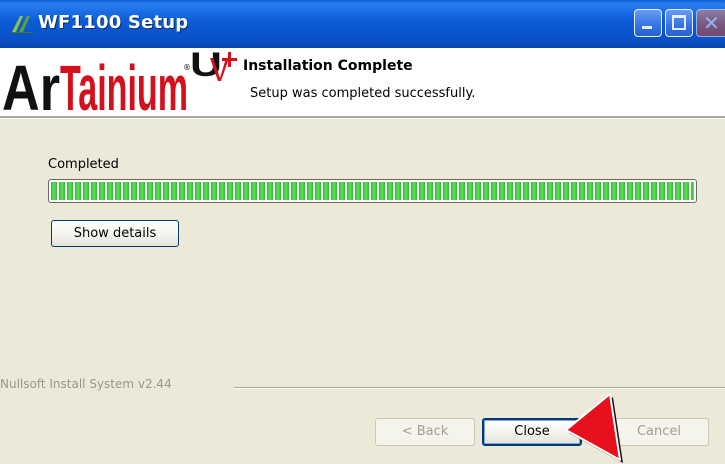  What do you see at coordinates (83, 164) in the screenshot?
I see `status-label: Completed` at bounding box center [83, 164].